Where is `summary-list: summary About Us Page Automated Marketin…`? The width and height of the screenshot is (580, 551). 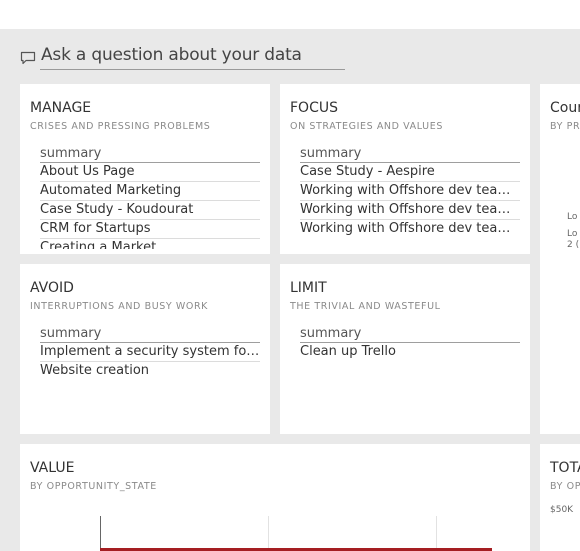
summary-list: summary About Us Page Automated Marketin… is located at coordinates (150, 197).